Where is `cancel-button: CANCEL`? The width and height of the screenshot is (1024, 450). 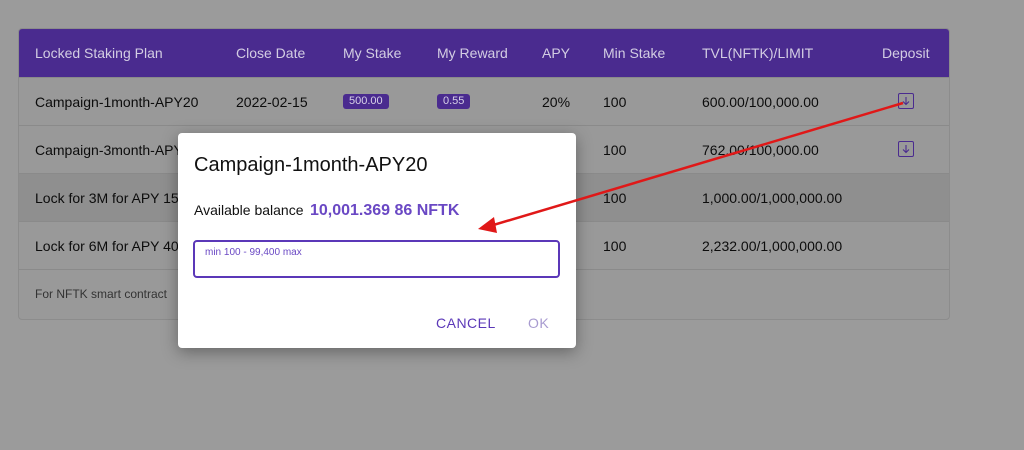
cancel-button: CANCEL is located at coordinates (466, 323).